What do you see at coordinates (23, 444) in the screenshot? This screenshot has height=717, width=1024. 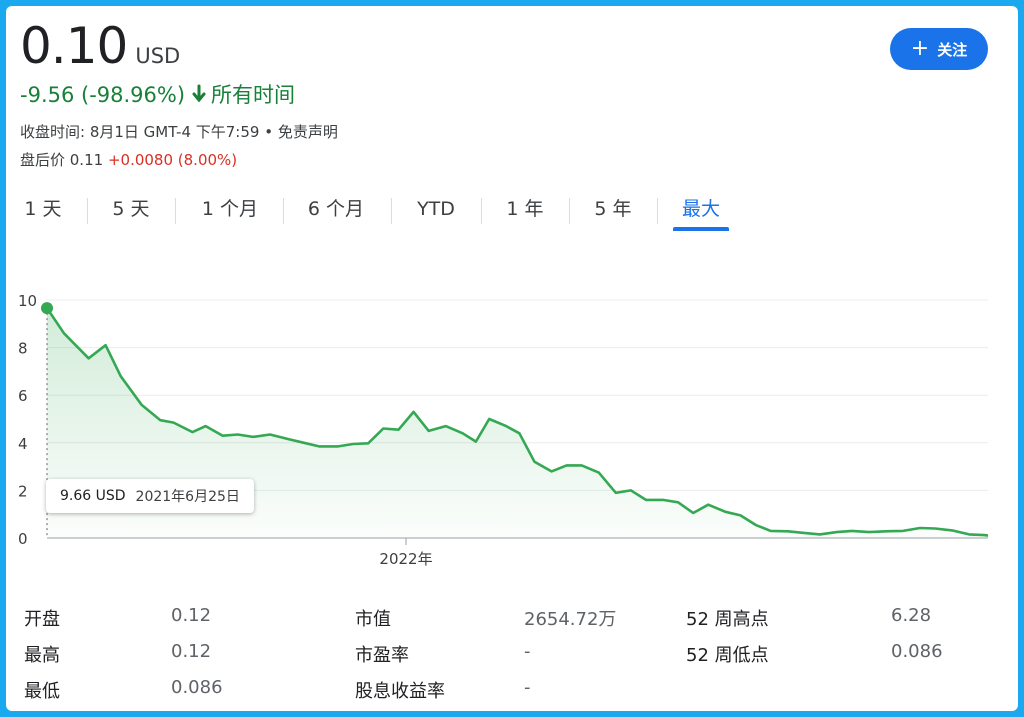 I see `y-tick-label: 4` at bounding box center [23, 444].